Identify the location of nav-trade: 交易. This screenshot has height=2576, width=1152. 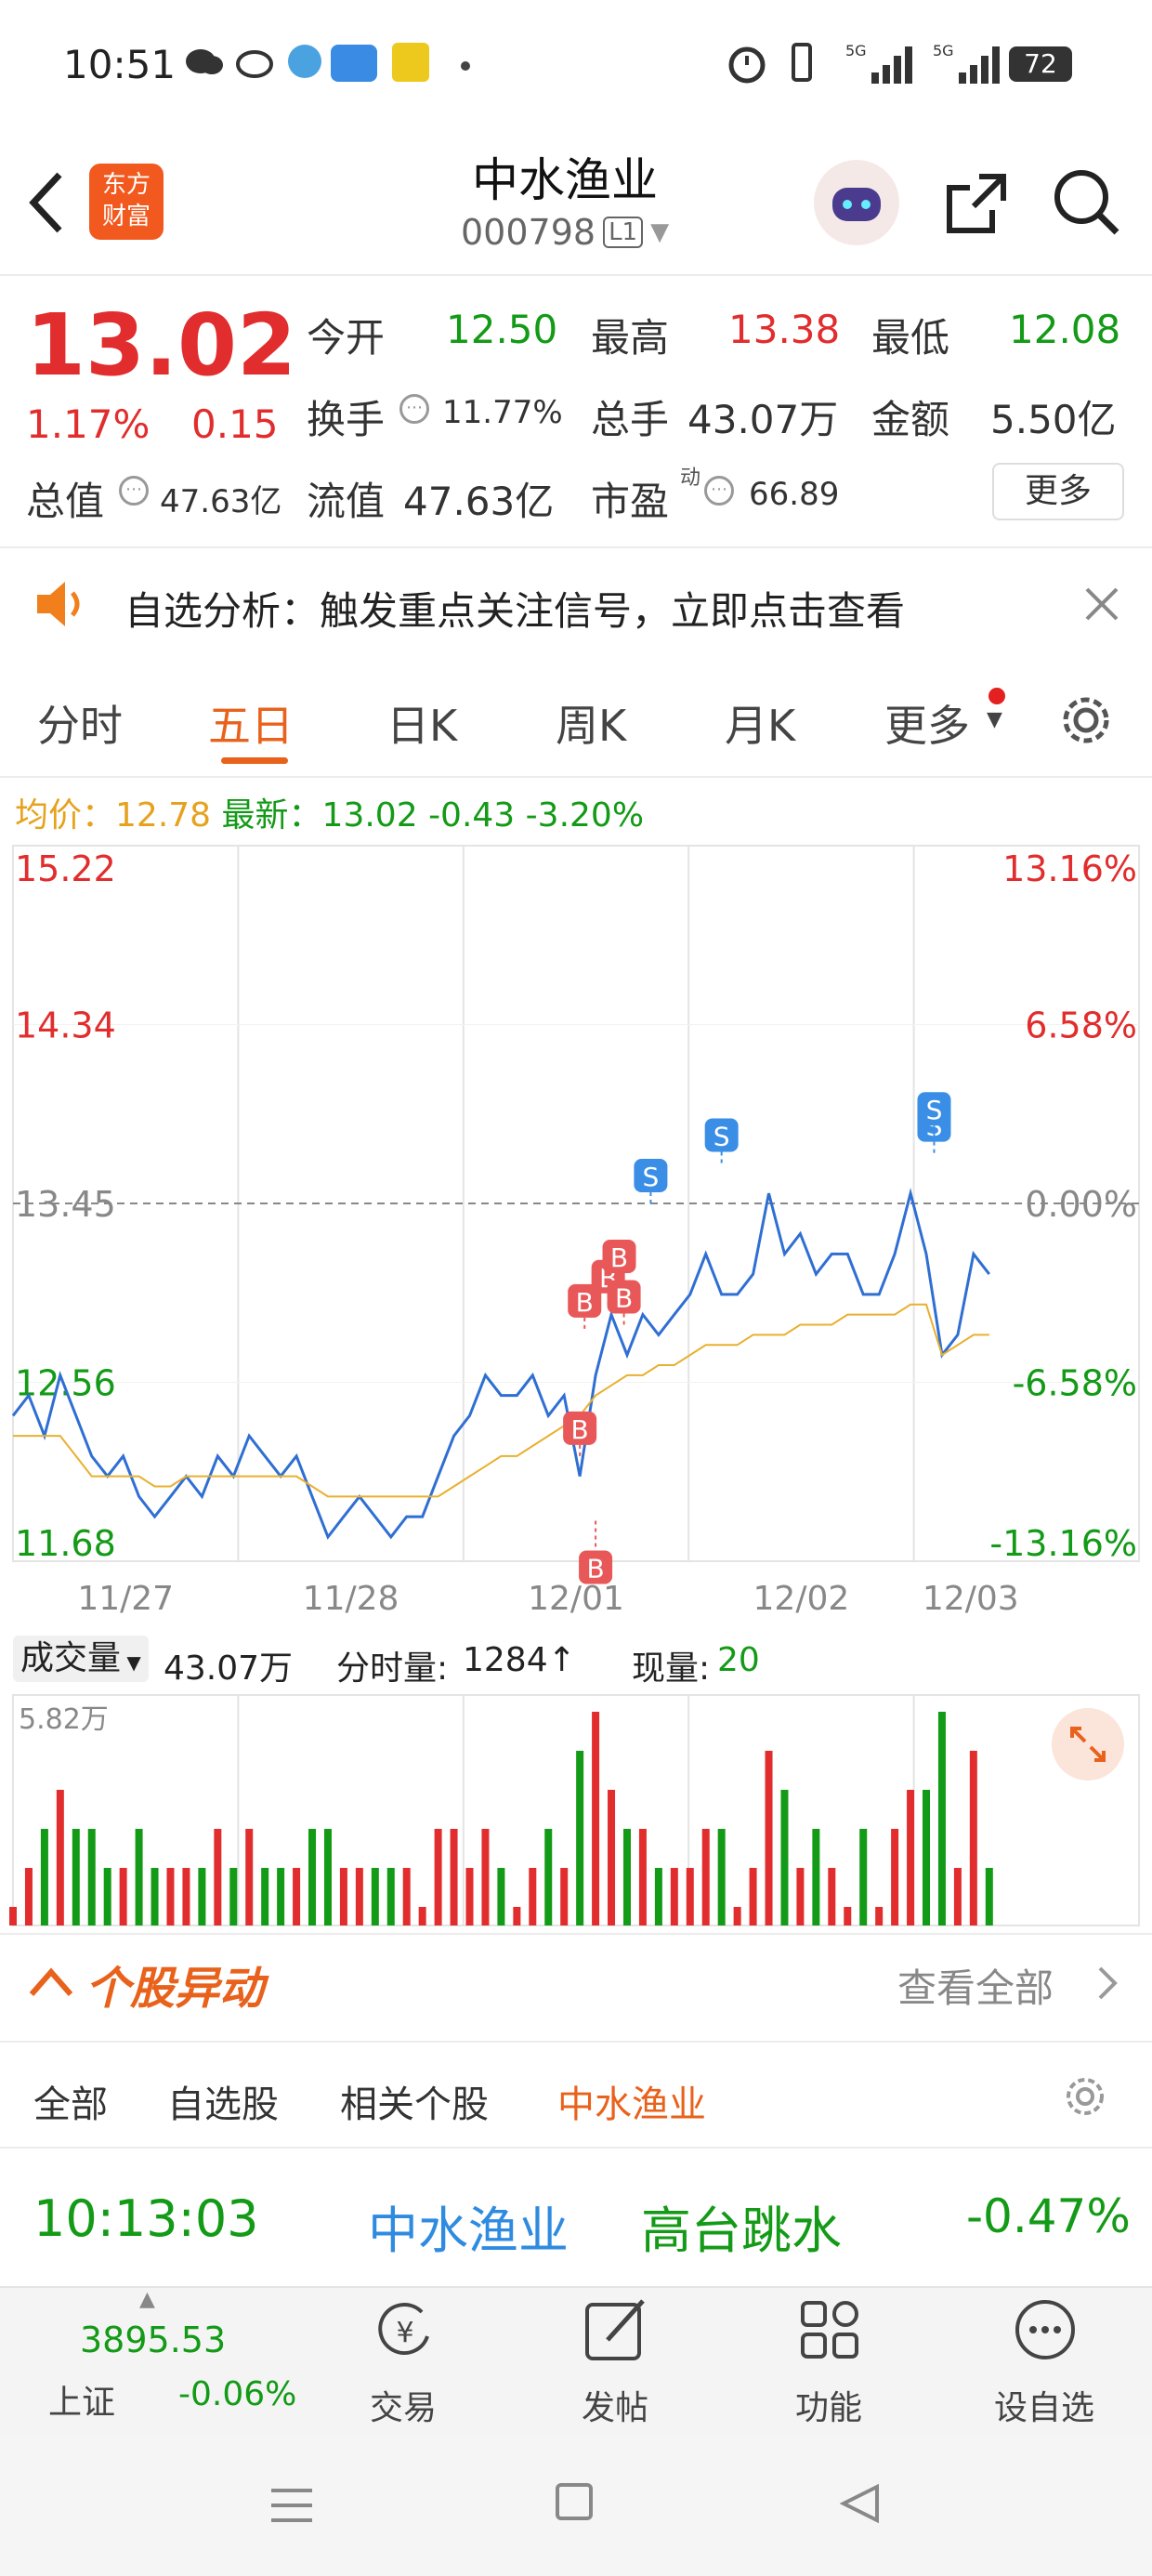
(403, 2405).